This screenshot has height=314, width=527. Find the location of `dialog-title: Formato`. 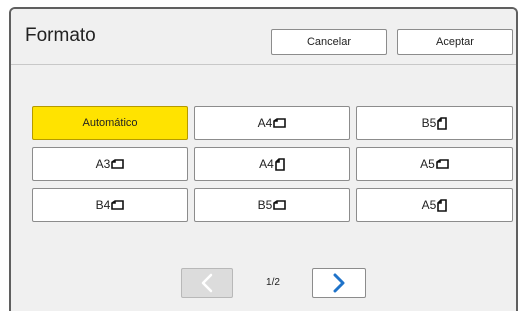

dialog-title: Formato is located at coordinates (60, 35).